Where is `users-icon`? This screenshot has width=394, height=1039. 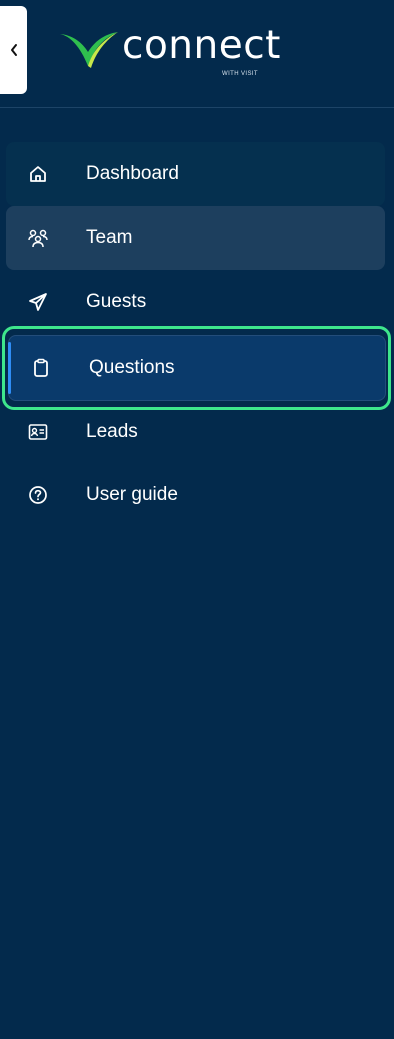
users-icon is located at coordinates (38, 238).